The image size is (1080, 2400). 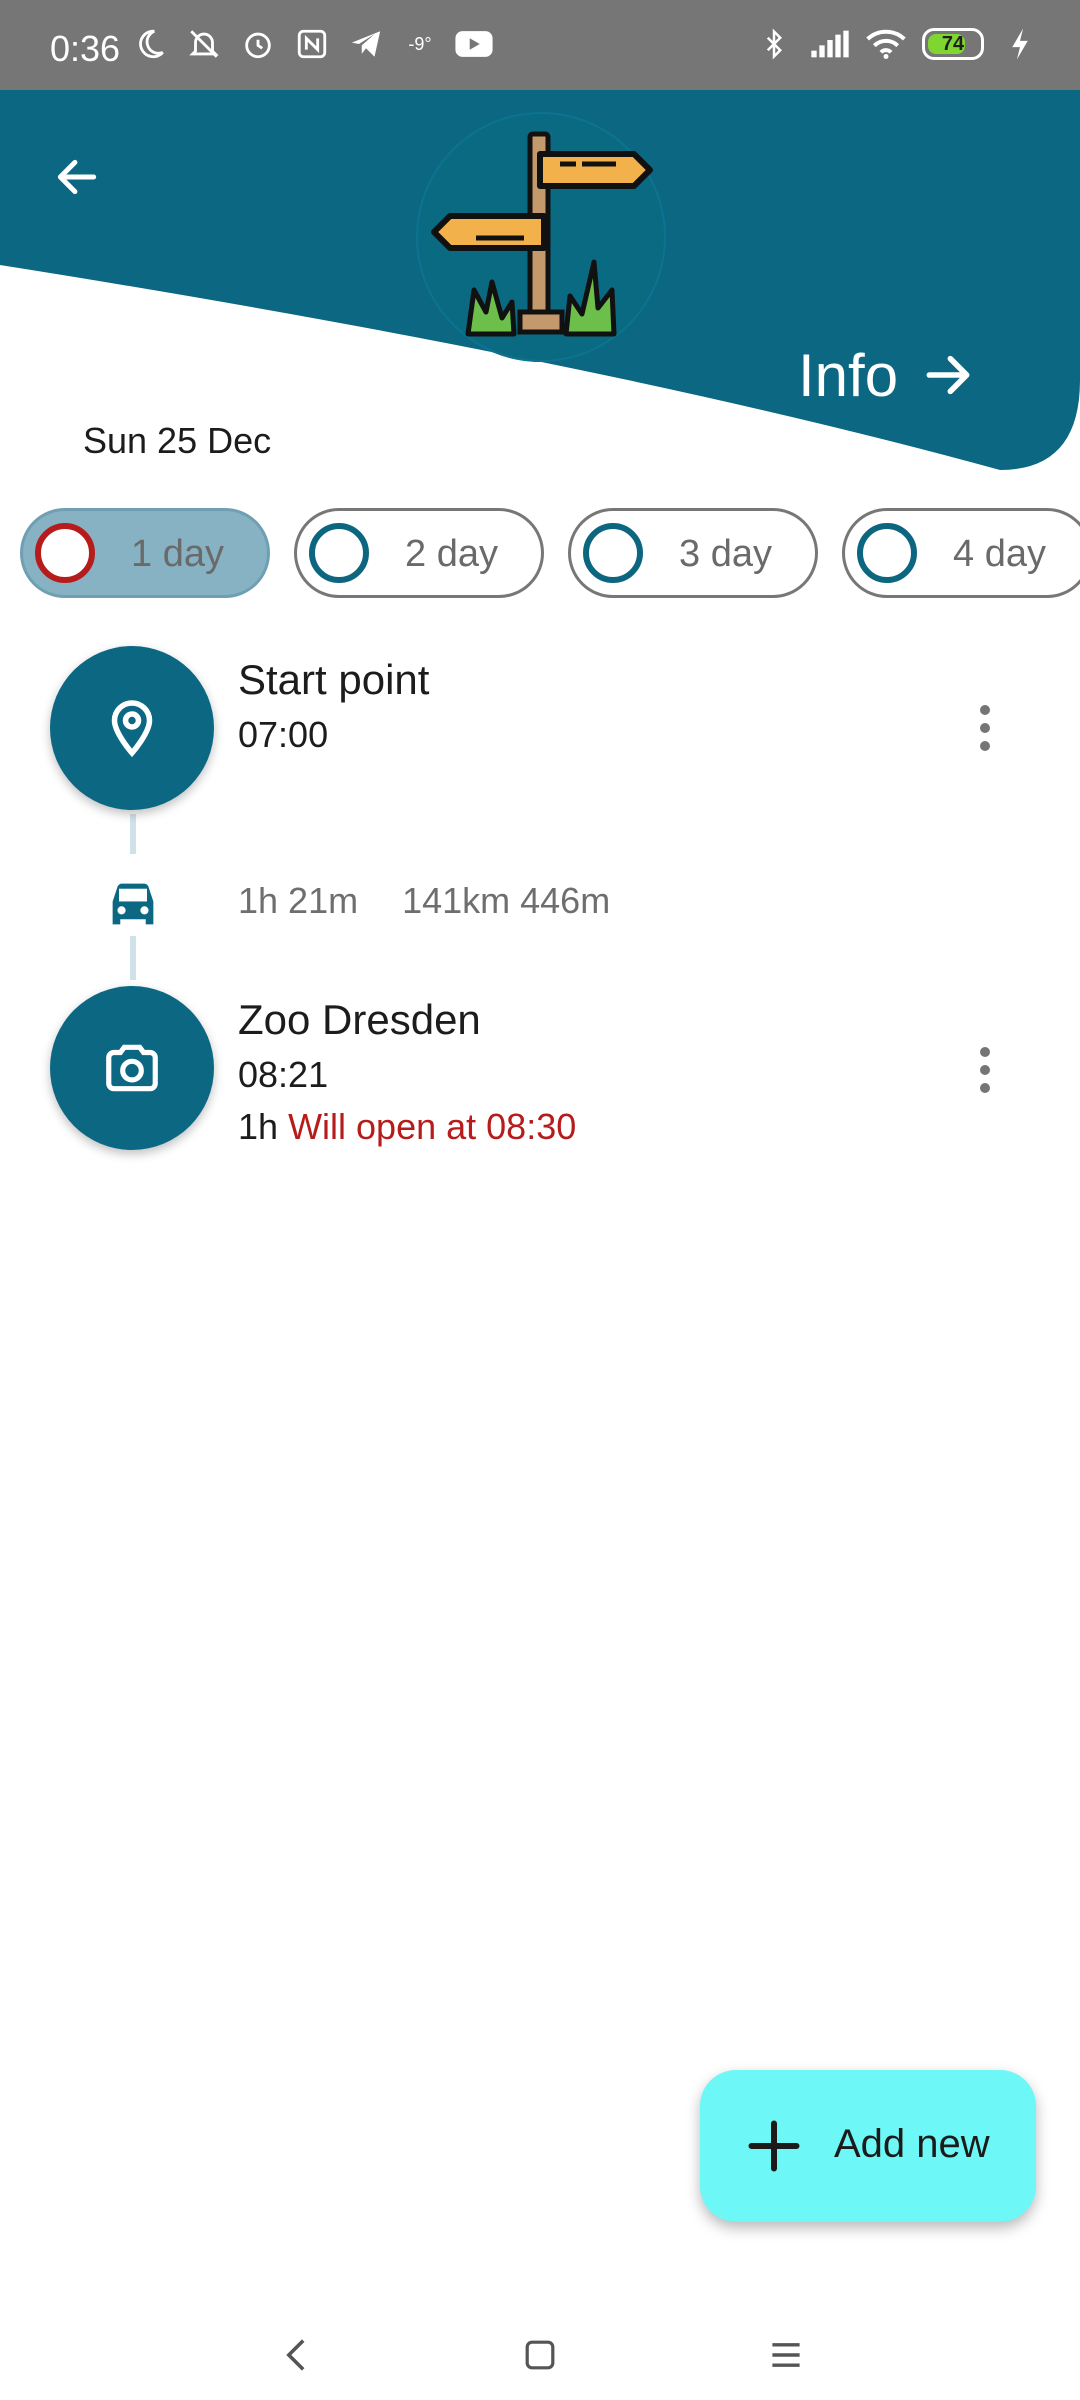 I want to click on timeline-item-title: Zoo Dresden, so click(x=359, y=1019).